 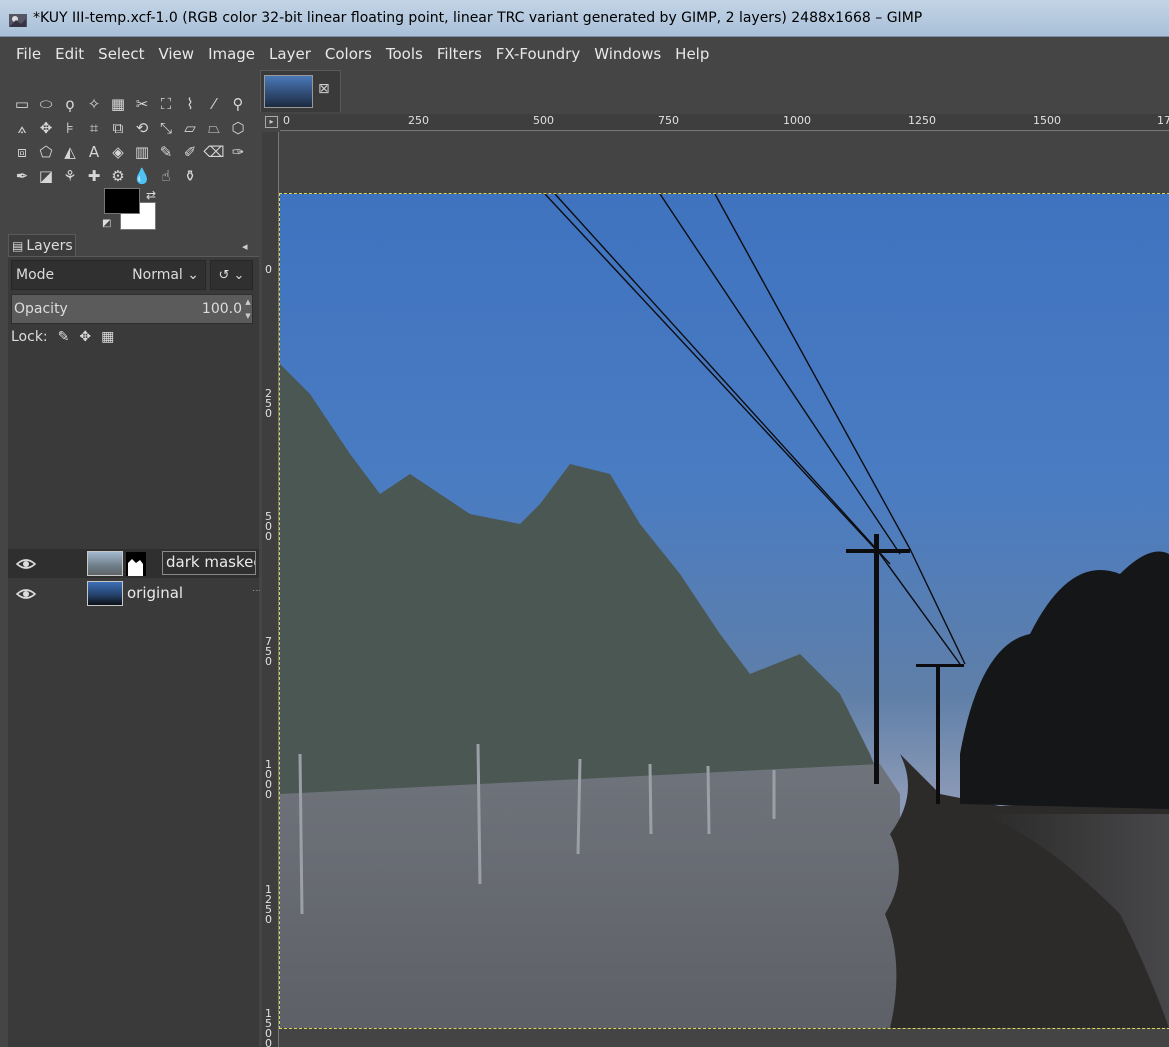 What do you see at coordinates (29, 337) in the screenshot?
I see `lock-label: Lock:` at bounding box center [29, 337].